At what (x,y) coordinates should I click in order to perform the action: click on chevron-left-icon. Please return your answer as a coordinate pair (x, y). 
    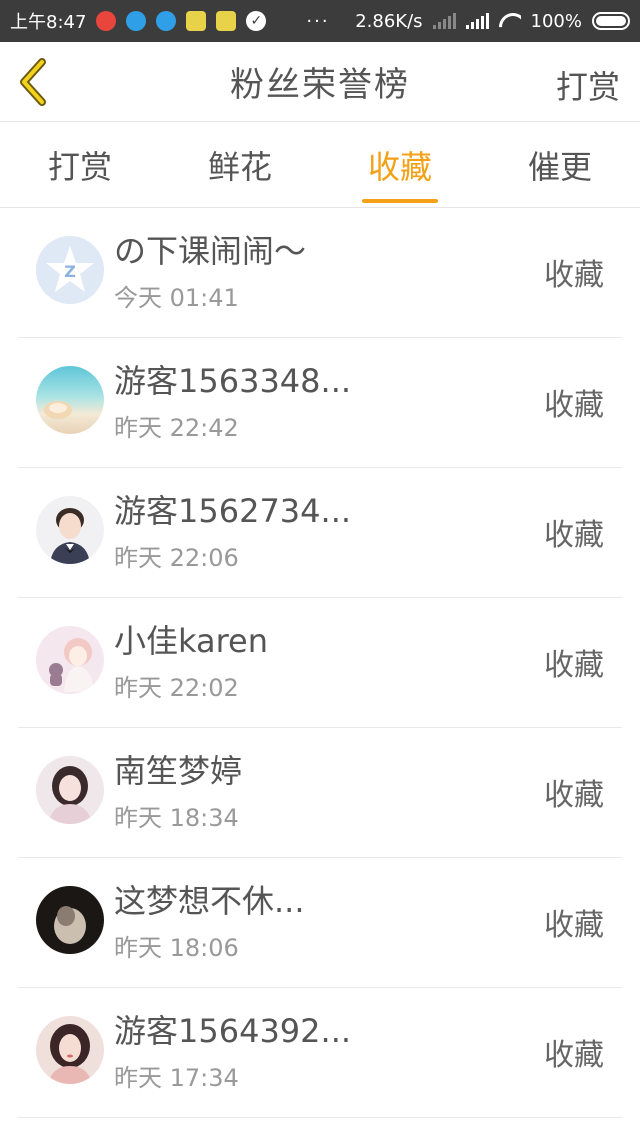
    Looking at the image, I should click on (33, 82).